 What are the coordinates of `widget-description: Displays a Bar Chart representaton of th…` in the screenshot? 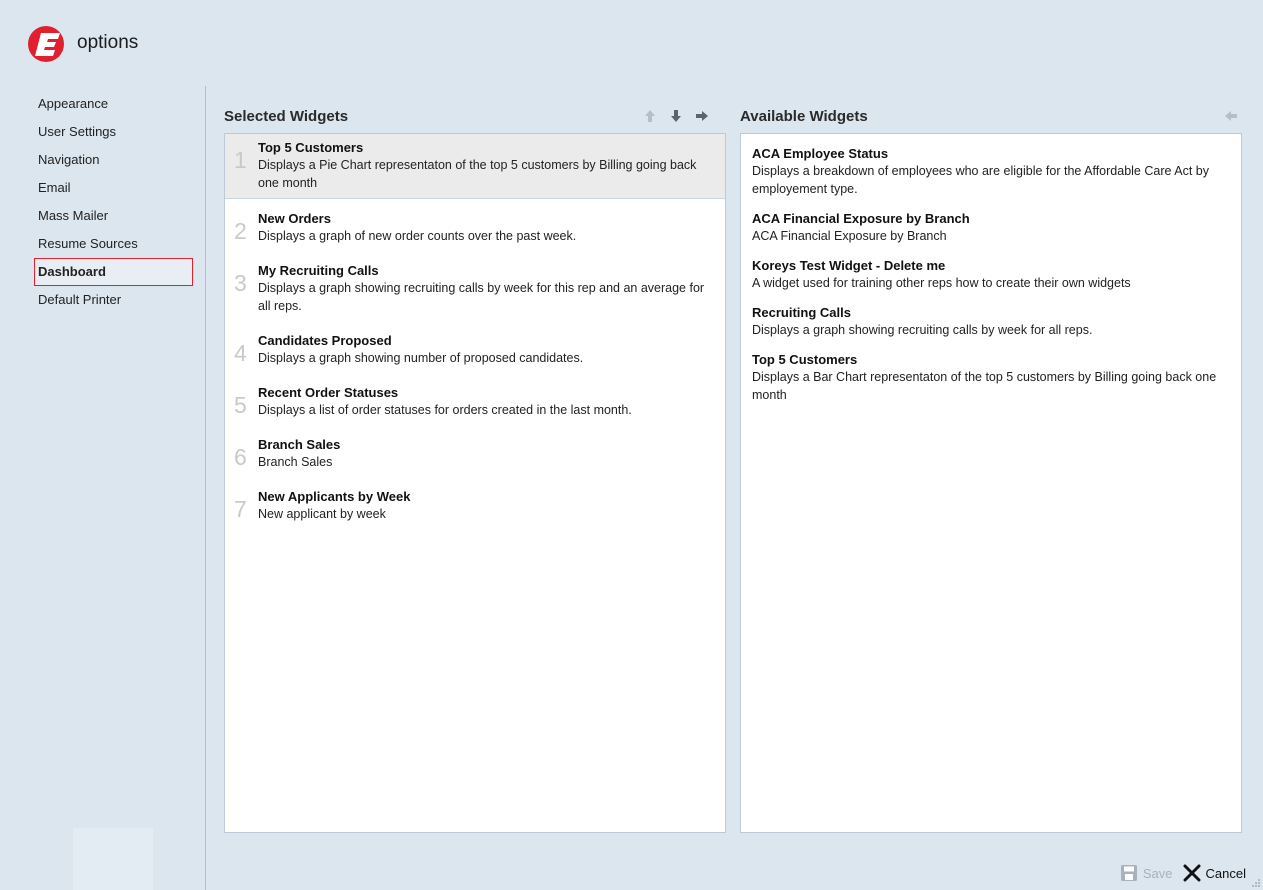 It's located at (984, 386).